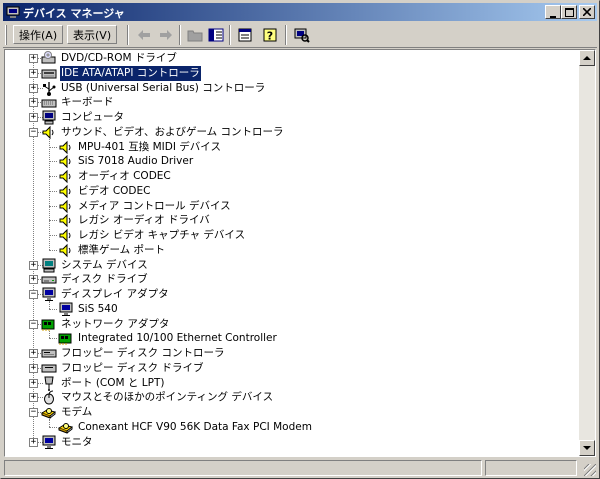  I want to click on tree-child-label: MPU-401 互換 MIDI デバイス, so click(149, 146).